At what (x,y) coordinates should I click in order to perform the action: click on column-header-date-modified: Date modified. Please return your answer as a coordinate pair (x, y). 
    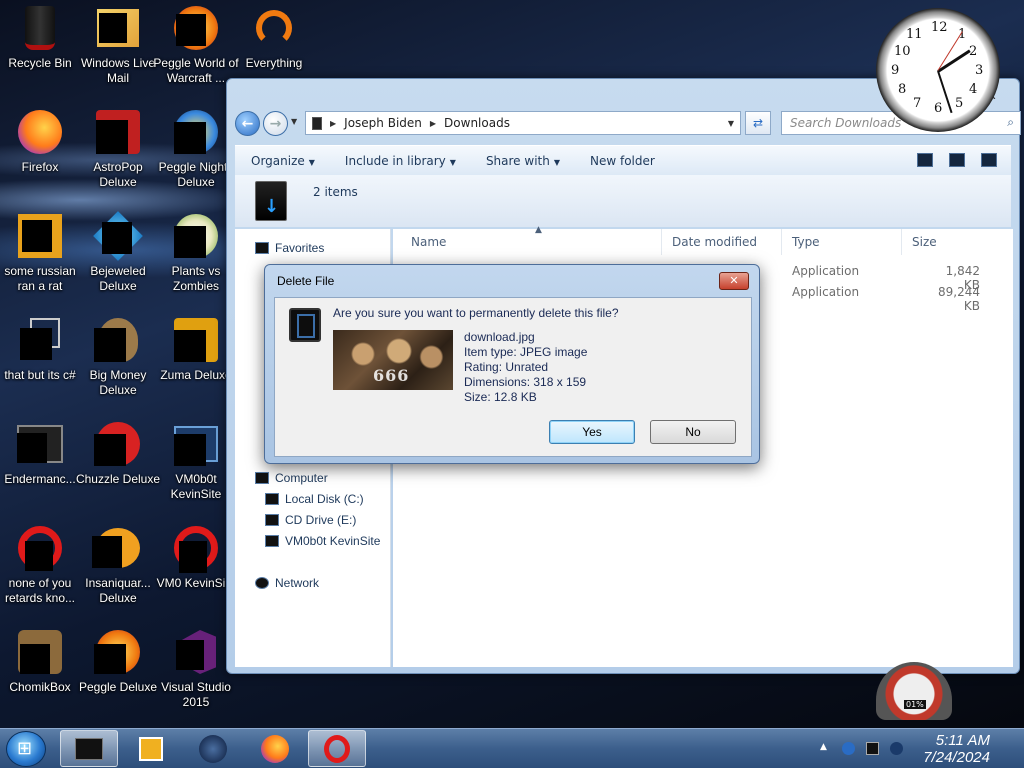
    Looking at the image, I should click on (714, 242).